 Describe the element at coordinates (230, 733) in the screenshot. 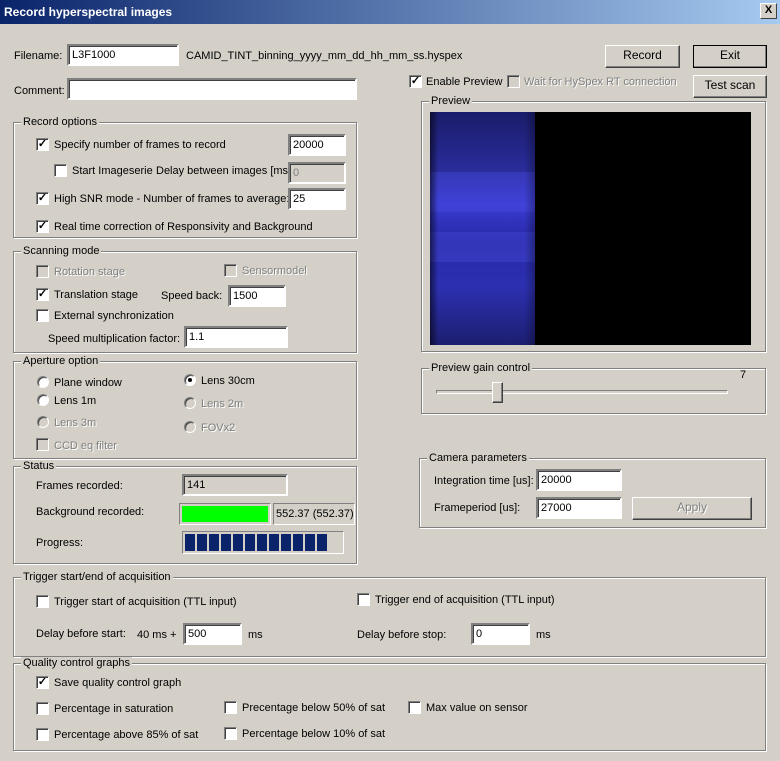

I see `pct-below-10-checkbox` at that location.